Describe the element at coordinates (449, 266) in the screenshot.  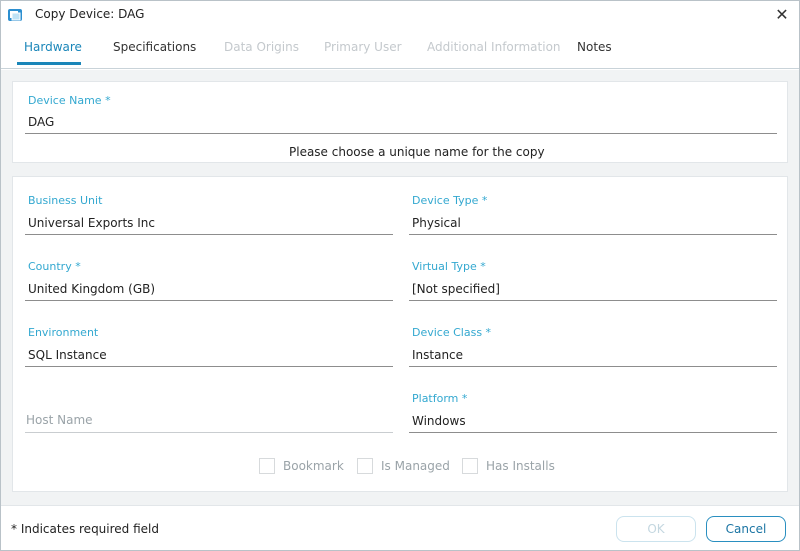
I see `virtual-type-label: Virtual Type *` at that location.